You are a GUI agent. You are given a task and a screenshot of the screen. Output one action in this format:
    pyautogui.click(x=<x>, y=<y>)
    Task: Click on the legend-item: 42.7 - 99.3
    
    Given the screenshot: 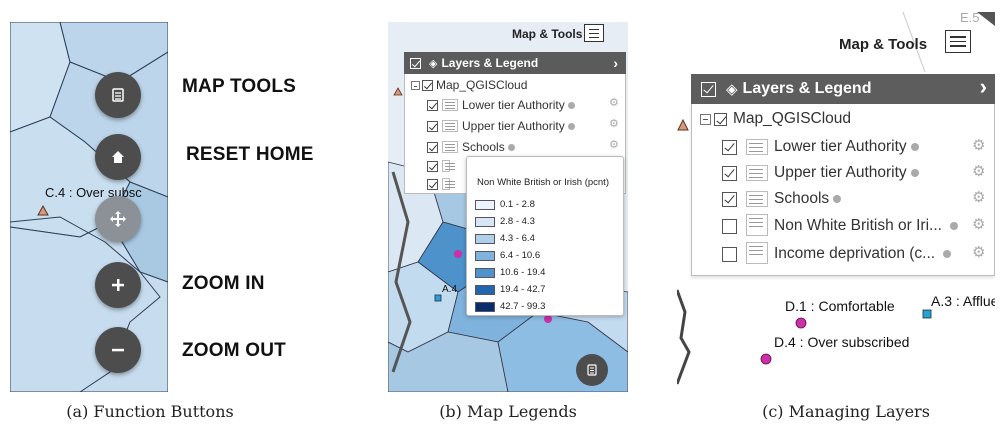 What is the action you would take?
    pyautogui.click(x=510, y=306)
    